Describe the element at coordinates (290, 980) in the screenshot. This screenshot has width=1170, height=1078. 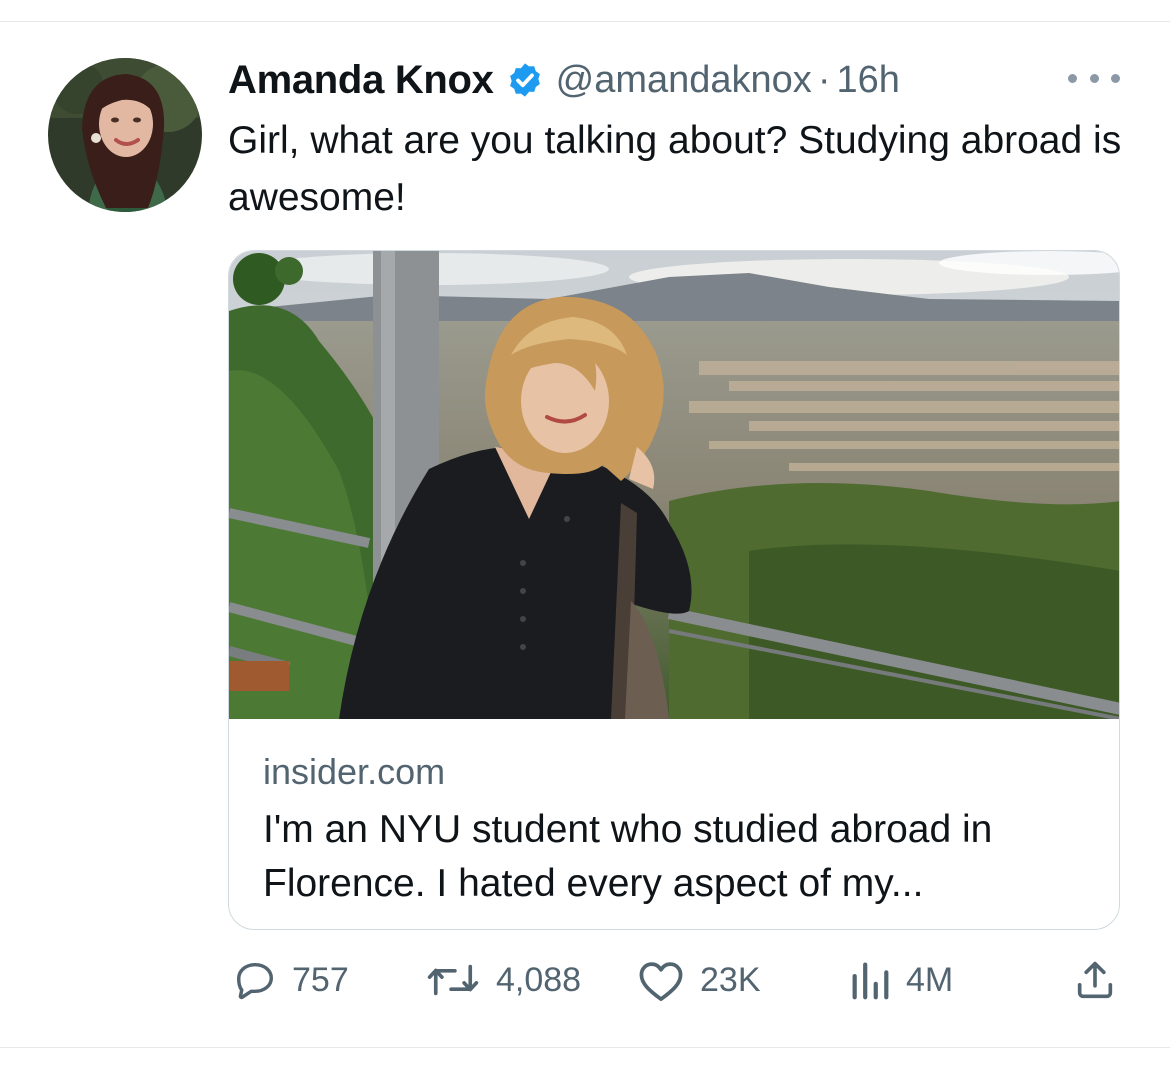
I see `reply-button: 757` at that location.